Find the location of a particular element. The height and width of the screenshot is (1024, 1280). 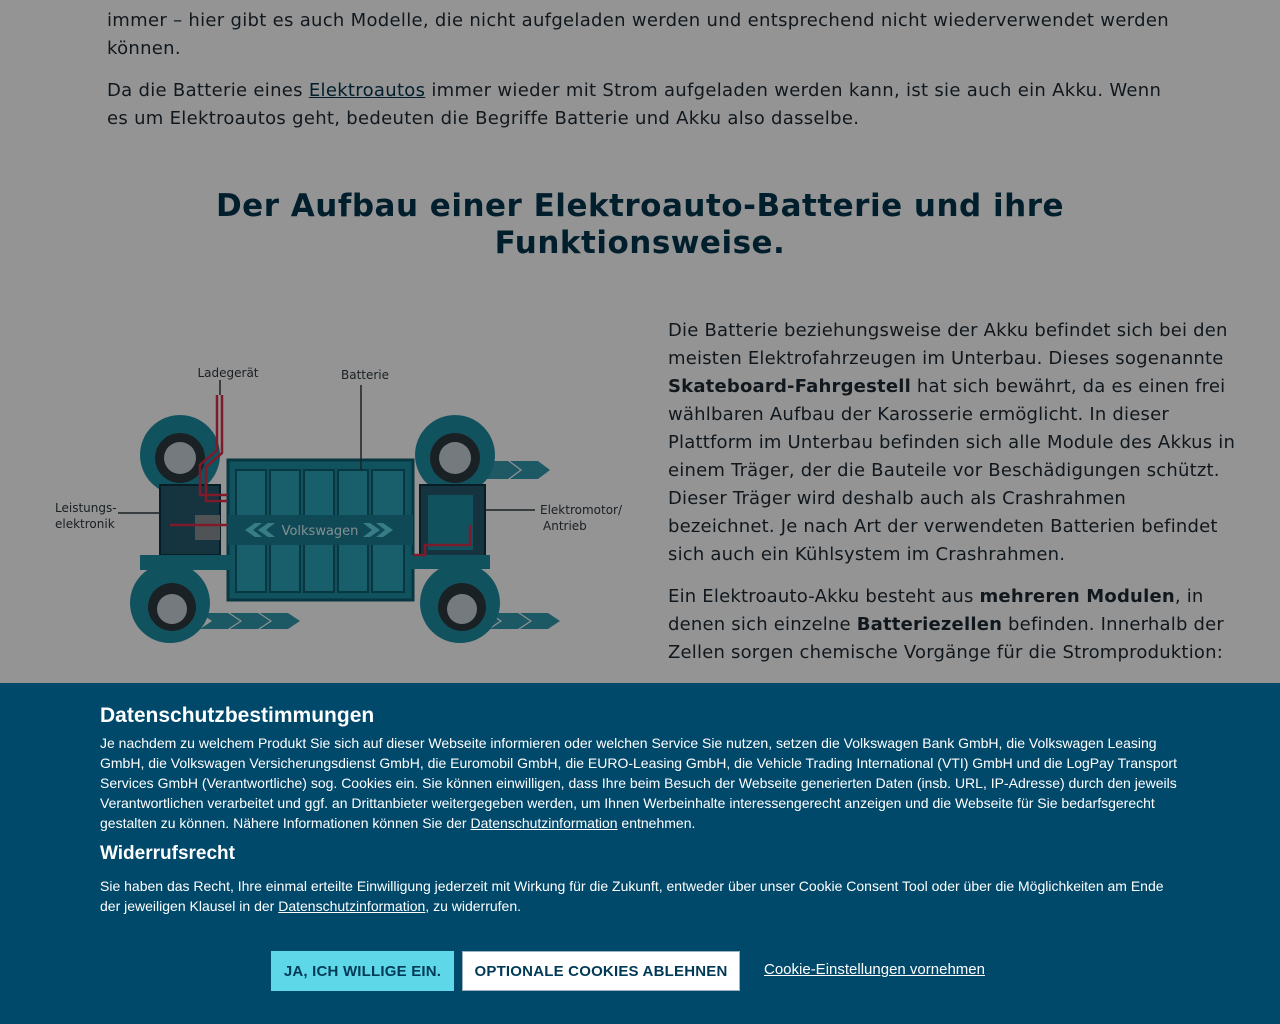

reject-optional-cookies-button: OPTIONALE COOKIES ABLEHNEN is located at coordinates (601, 971).